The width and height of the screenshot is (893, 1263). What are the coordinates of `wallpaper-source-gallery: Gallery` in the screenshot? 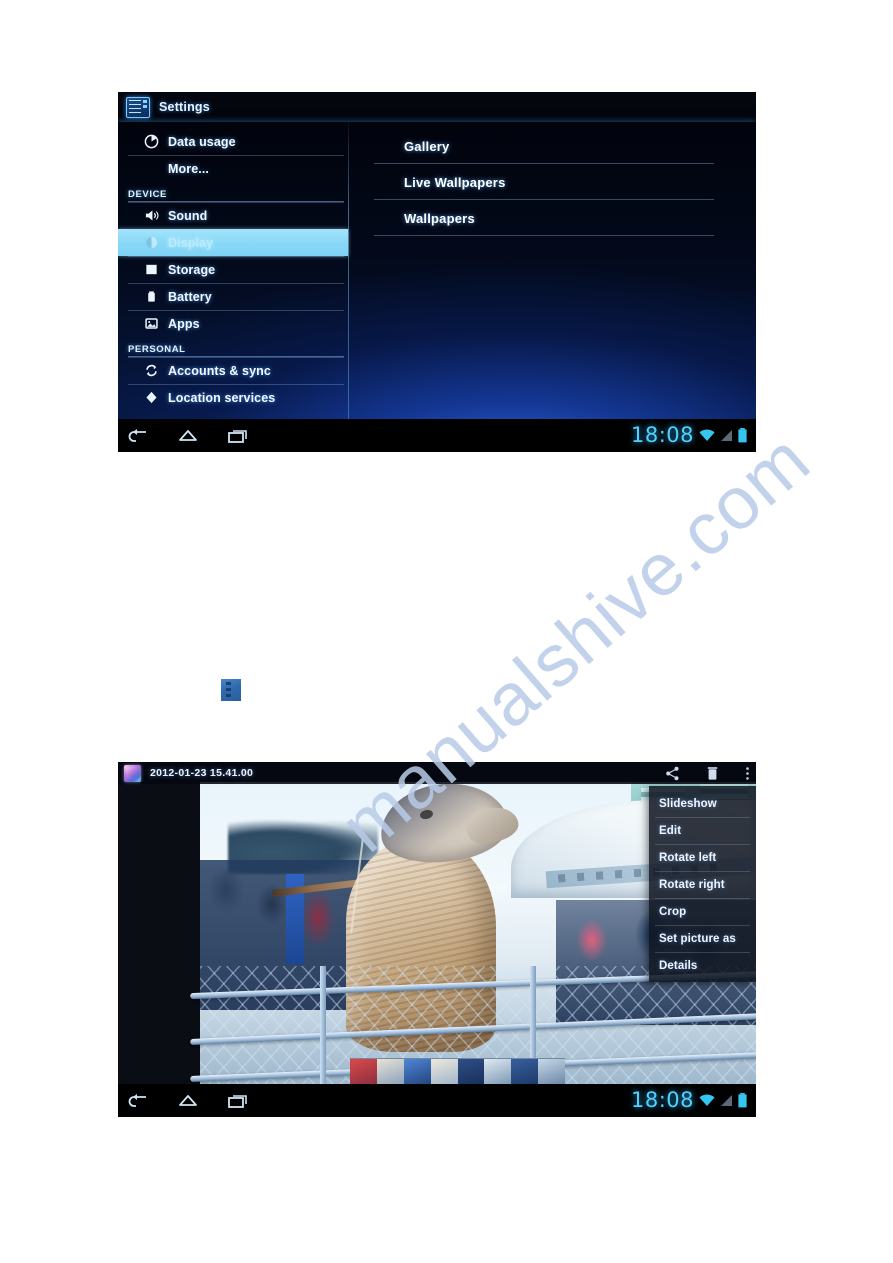 It's located at (552, 146).